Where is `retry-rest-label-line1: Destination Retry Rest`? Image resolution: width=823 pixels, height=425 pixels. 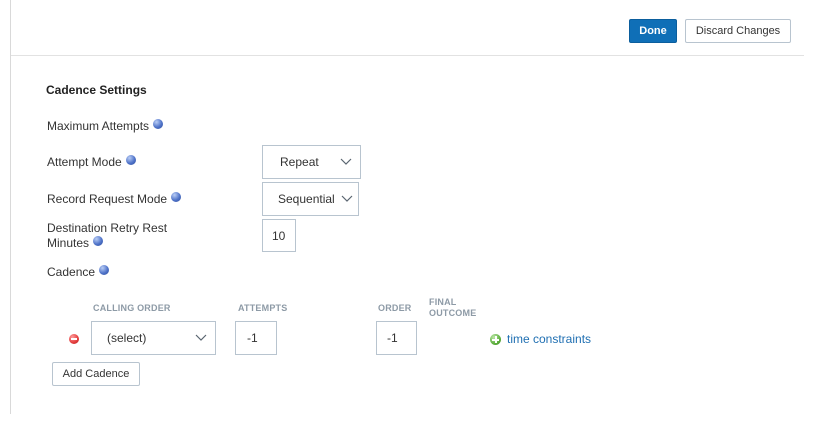
retry-rest-label-line1: Destination Retry Rest is located at coordinates (107, 228).